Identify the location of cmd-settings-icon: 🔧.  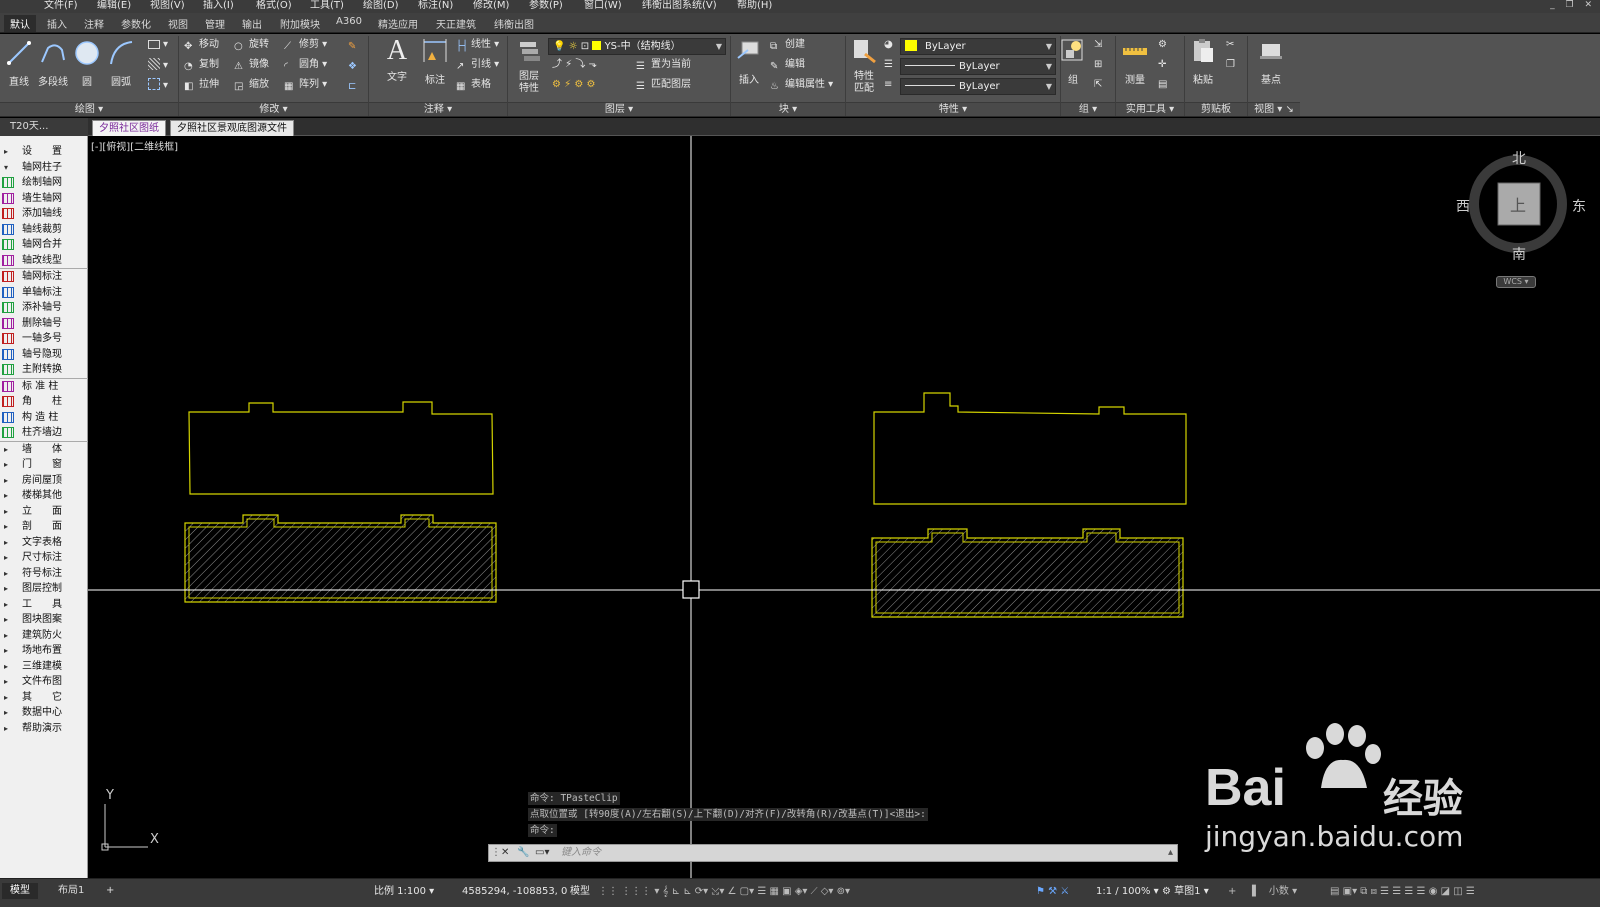
(523, 853).